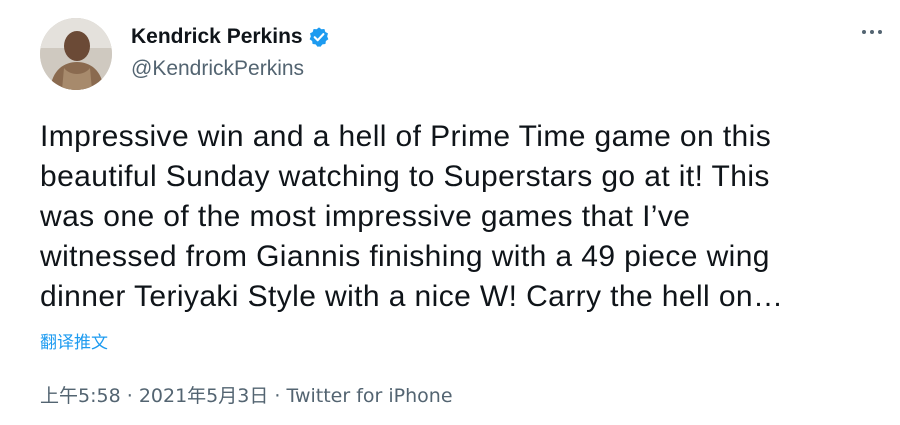  What do you see at coordinates (74, 343) in the screenshot?
I see `translate-tweet-link: 翻译推文` at bounding box center [74, 343].